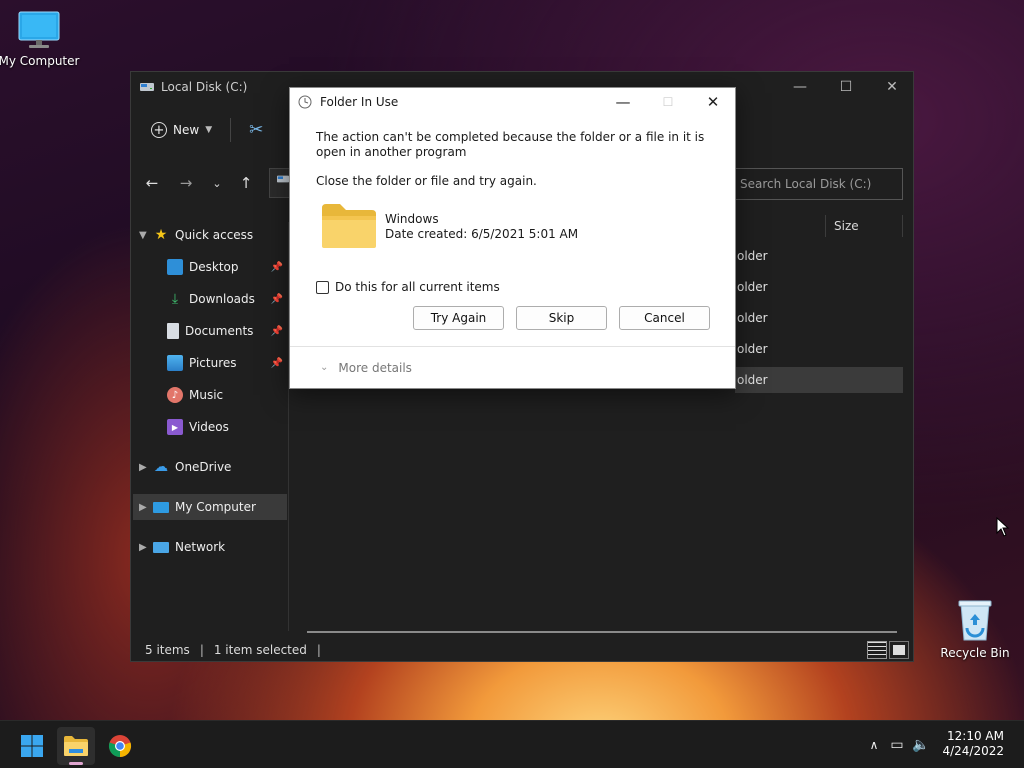  Describe the element at coordinates (175, 363) in the screenshot. I see `picture-icon` at that location.